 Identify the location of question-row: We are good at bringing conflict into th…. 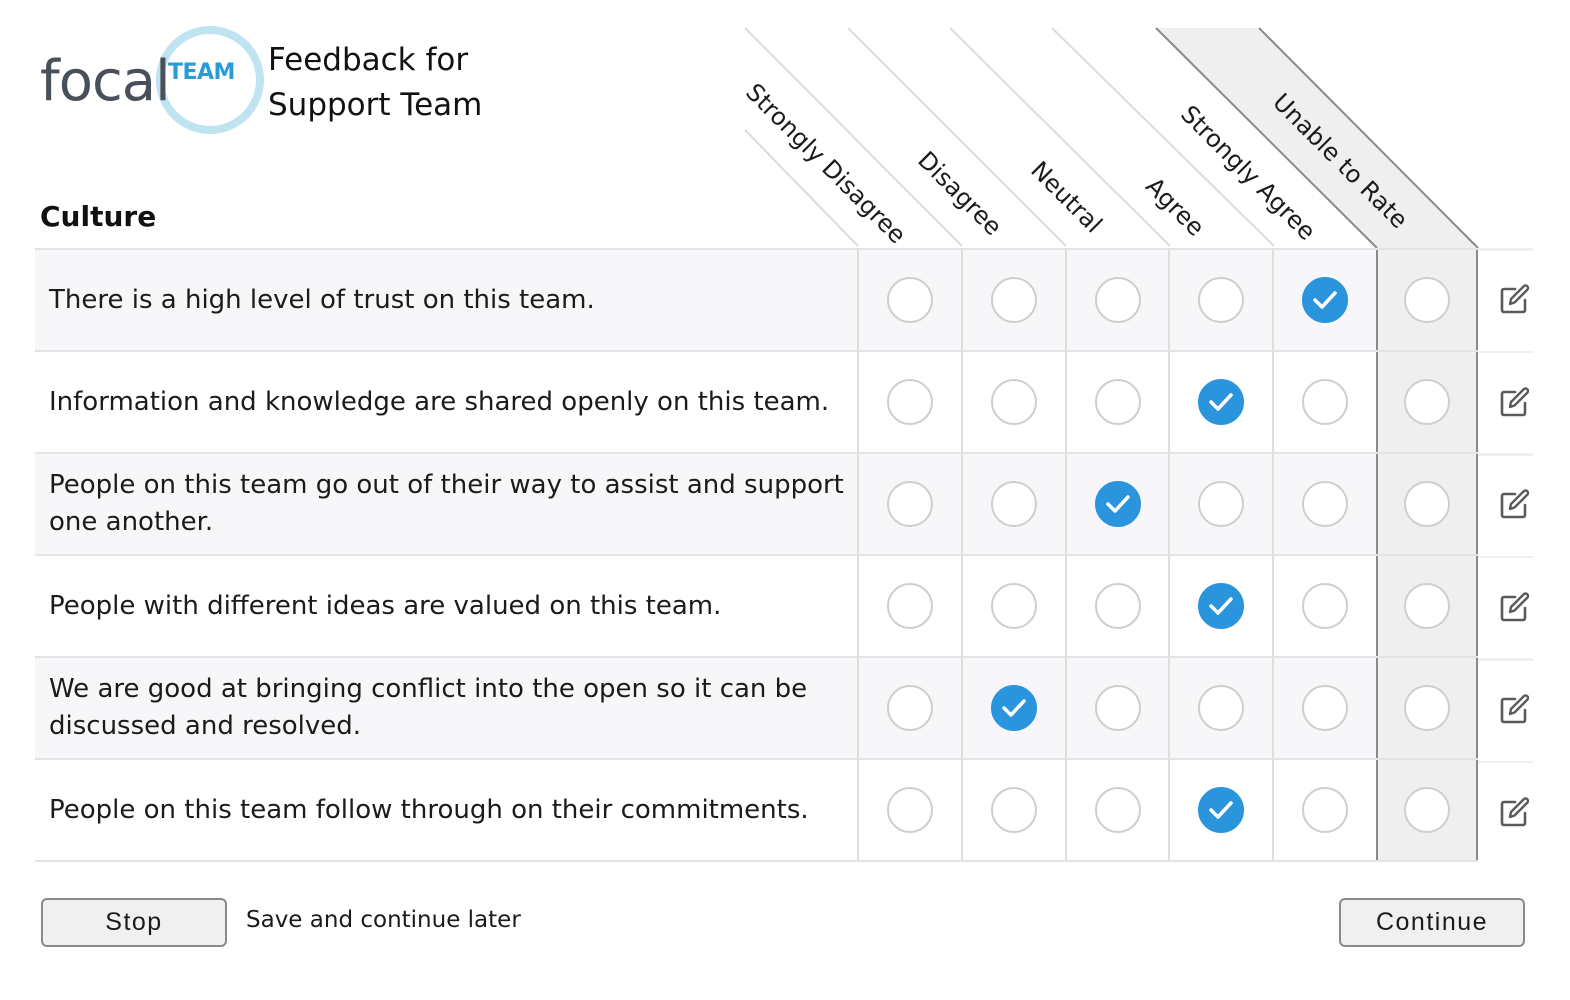
(757, 707).